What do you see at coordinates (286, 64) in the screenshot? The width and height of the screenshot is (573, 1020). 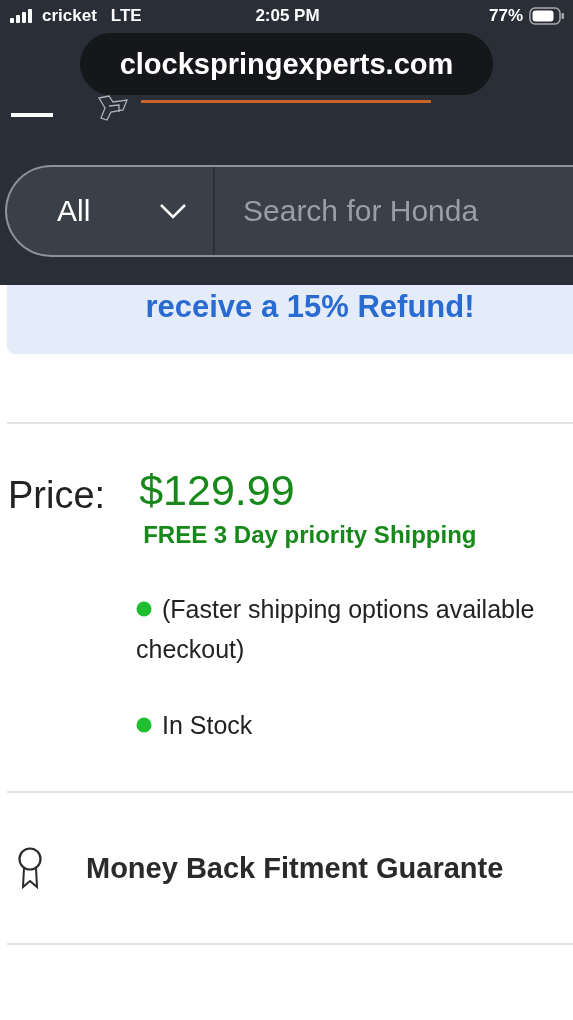 I see `address-bar: clockspringexperts.com` at bounding box center [286, 64].